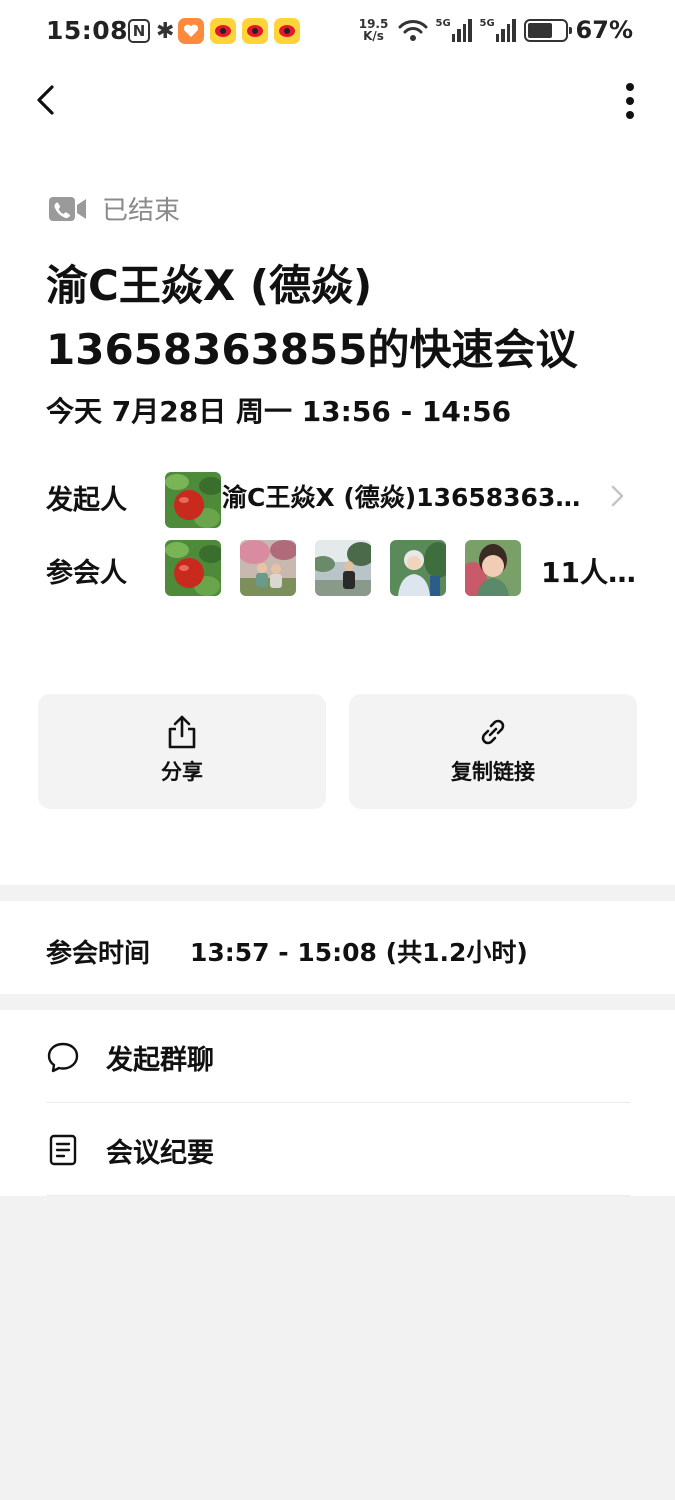  What do you see at coordinates (98, 954) in the screenshot?
I see `attendance-label: 参会时间` at bounding box center [98, 954].